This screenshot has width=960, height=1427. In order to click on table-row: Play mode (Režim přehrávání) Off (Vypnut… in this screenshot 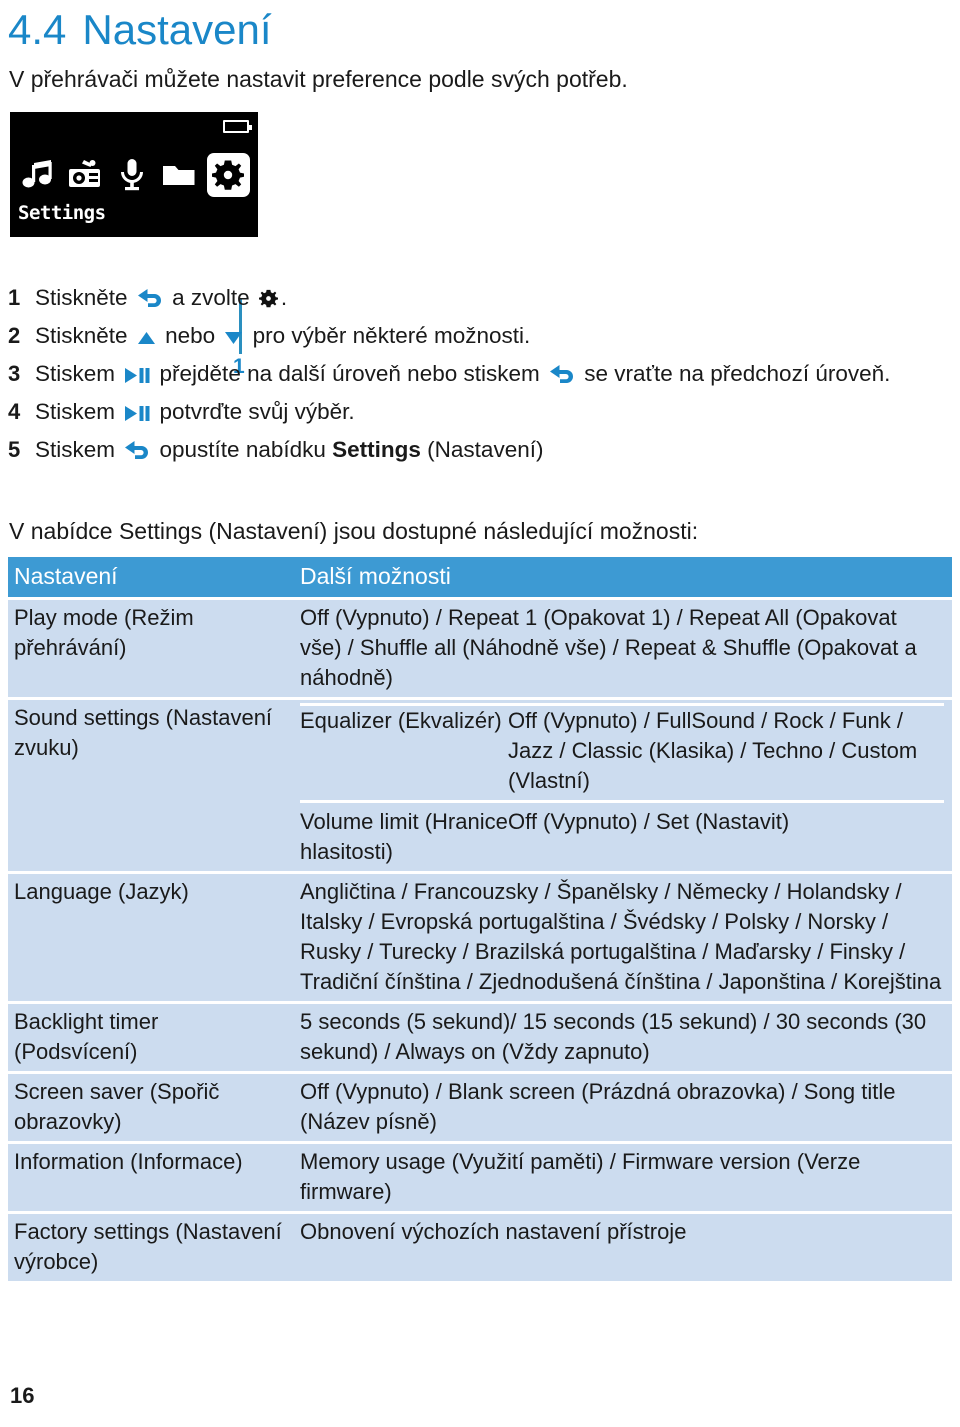, I will do `click(480, 648)`.